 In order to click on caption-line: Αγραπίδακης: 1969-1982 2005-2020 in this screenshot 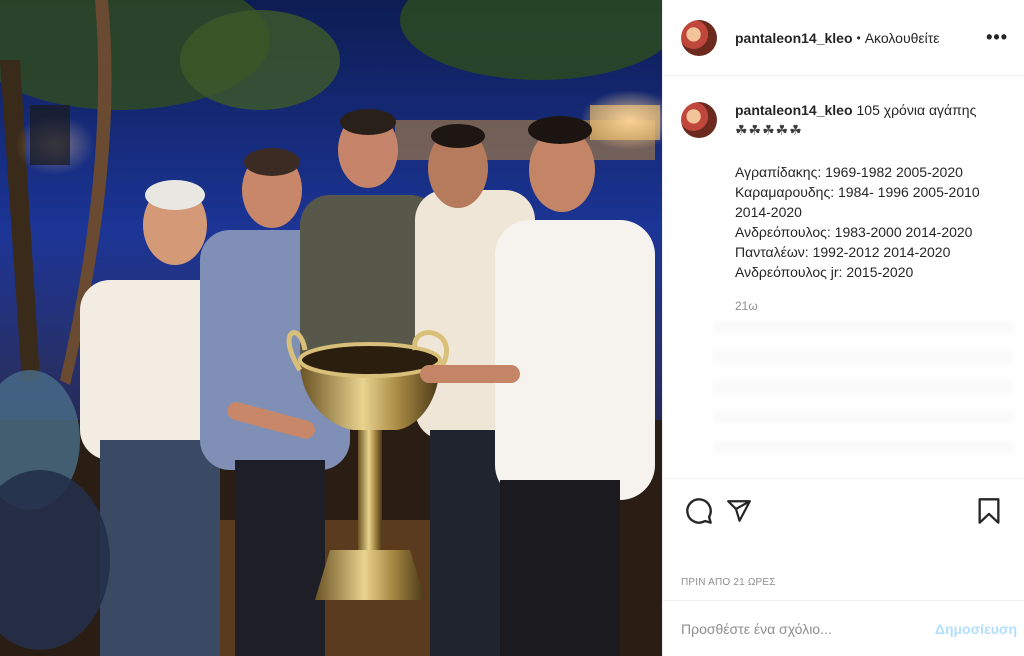, I will do `click(849, 172)`.